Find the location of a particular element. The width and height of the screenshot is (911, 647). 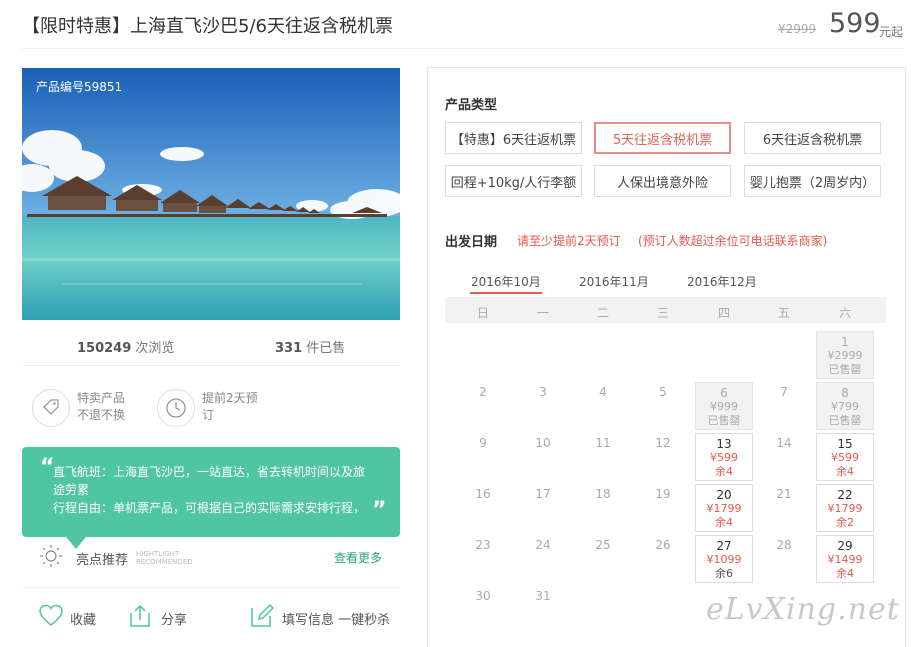

calendar-day-available: 20 ¥1799 余4 is located at coordinates (724, 508).